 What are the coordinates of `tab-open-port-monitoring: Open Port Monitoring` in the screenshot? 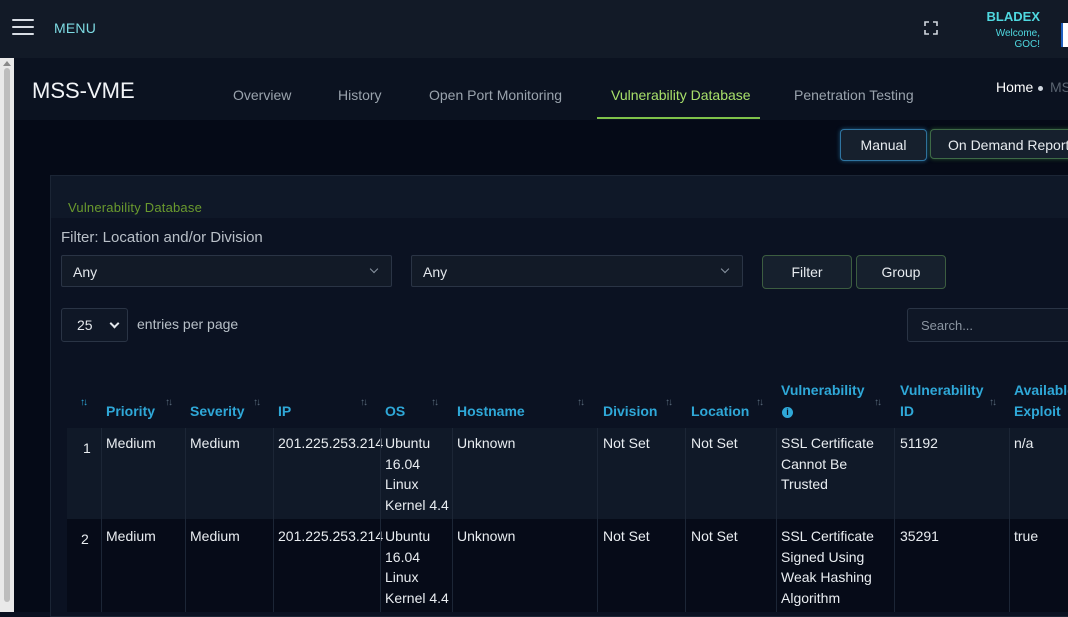 It's located at (495, 95).